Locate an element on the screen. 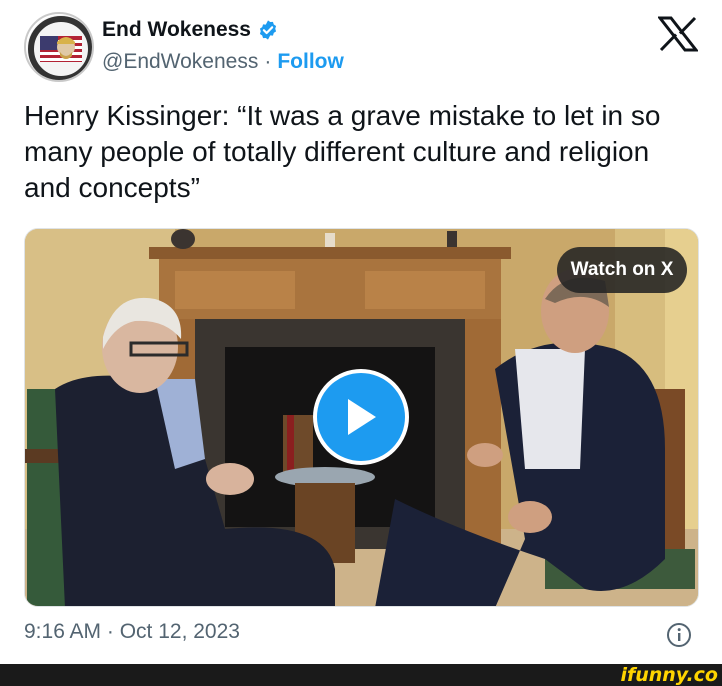 This screenshot has height=686, width=722. watermark-bar is located at coordinates (361, 675).